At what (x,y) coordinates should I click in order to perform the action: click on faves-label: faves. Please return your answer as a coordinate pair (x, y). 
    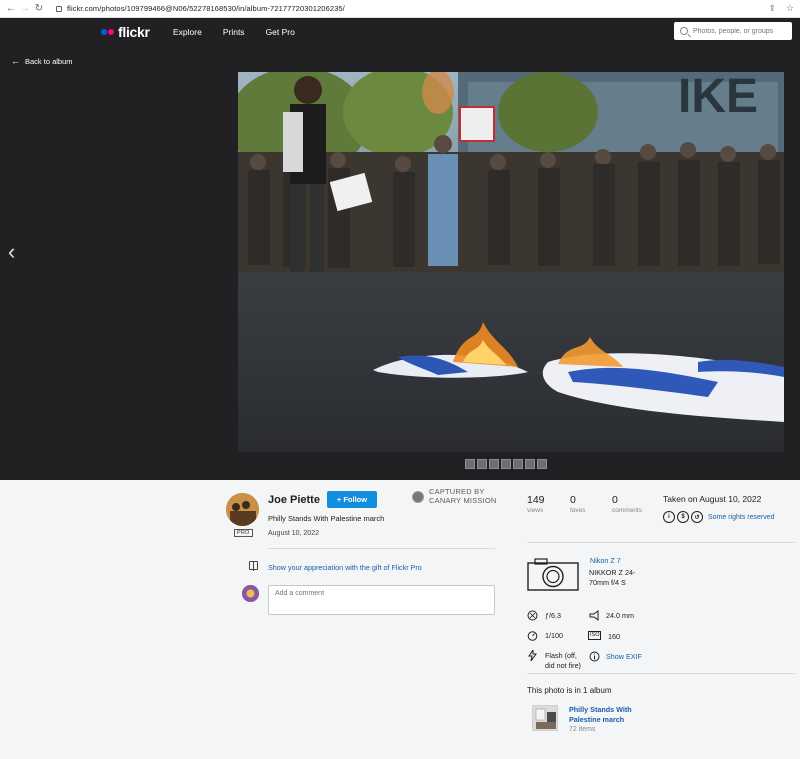
    Looking at the image, I should click on (578, 510).